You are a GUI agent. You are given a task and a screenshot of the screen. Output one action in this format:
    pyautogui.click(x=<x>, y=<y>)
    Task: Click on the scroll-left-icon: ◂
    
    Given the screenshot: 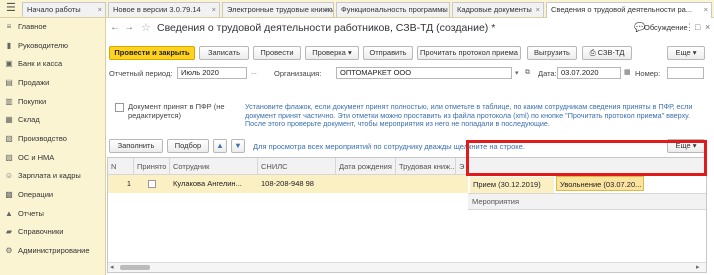 What is the action you would take?
    pyautogui.click(x=112, y=267)
    